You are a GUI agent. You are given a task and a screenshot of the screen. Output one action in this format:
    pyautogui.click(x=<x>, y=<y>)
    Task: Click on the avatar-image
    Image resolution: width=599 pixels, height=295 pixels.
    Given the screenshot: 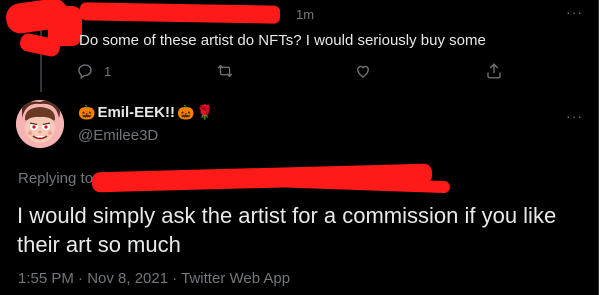 What is the action you would take?
    pyautogui.click(x=40, y=124)
    